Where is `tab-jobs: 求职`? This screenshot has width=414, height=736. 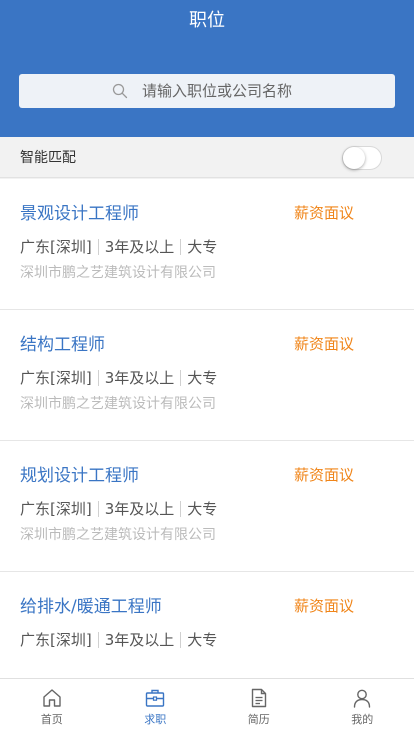 tab-jobs: 求职 is located at coordinates (156, 707).